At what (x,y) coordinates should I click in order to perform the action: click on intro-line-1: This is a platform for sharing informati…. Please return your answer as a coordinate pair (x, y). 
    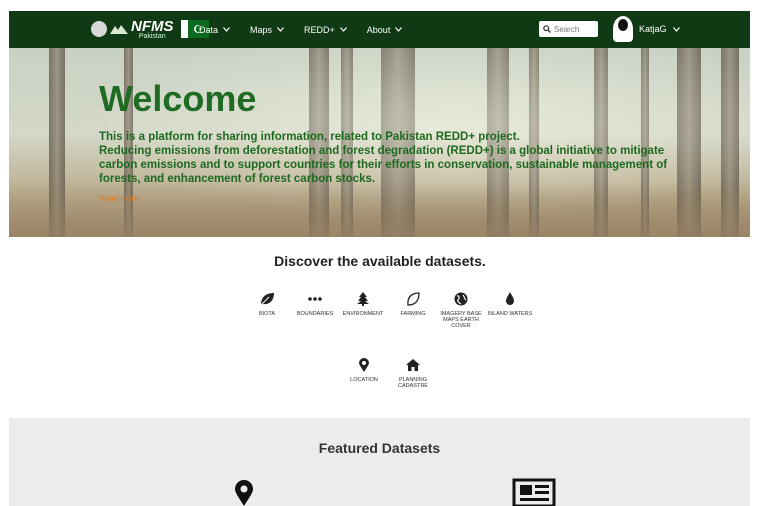
    Looking at the image, I should click on (309, 137).